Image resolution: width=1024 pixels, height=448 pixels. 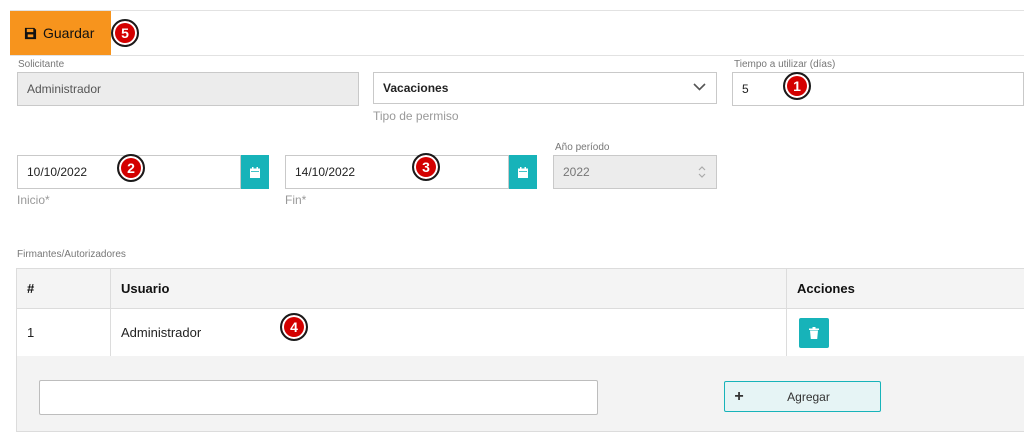 I want to click on table-header-row: # Usuario Acciones, so click(x=520, y=288).